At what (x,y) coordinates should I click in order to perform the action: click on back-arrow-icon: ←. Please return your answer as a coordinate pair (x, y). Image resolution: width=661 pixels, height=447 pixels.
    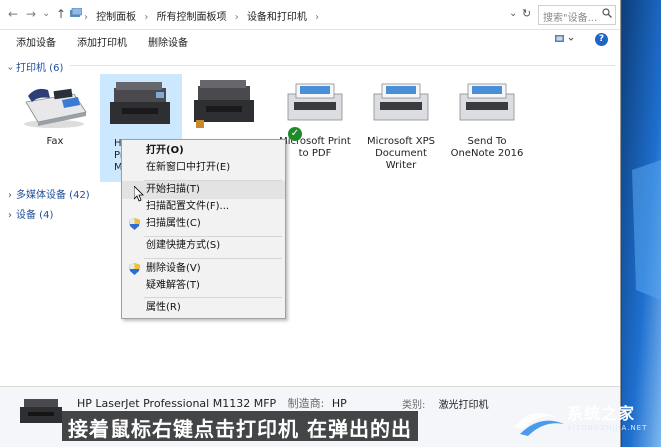
    Looking at the image, I should click on (13, 14).